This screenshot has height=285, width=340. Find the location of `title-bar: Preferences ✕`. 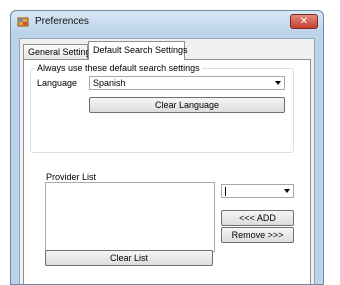

title-bar: Preferences ✕ is located at coordinates (167, 22).